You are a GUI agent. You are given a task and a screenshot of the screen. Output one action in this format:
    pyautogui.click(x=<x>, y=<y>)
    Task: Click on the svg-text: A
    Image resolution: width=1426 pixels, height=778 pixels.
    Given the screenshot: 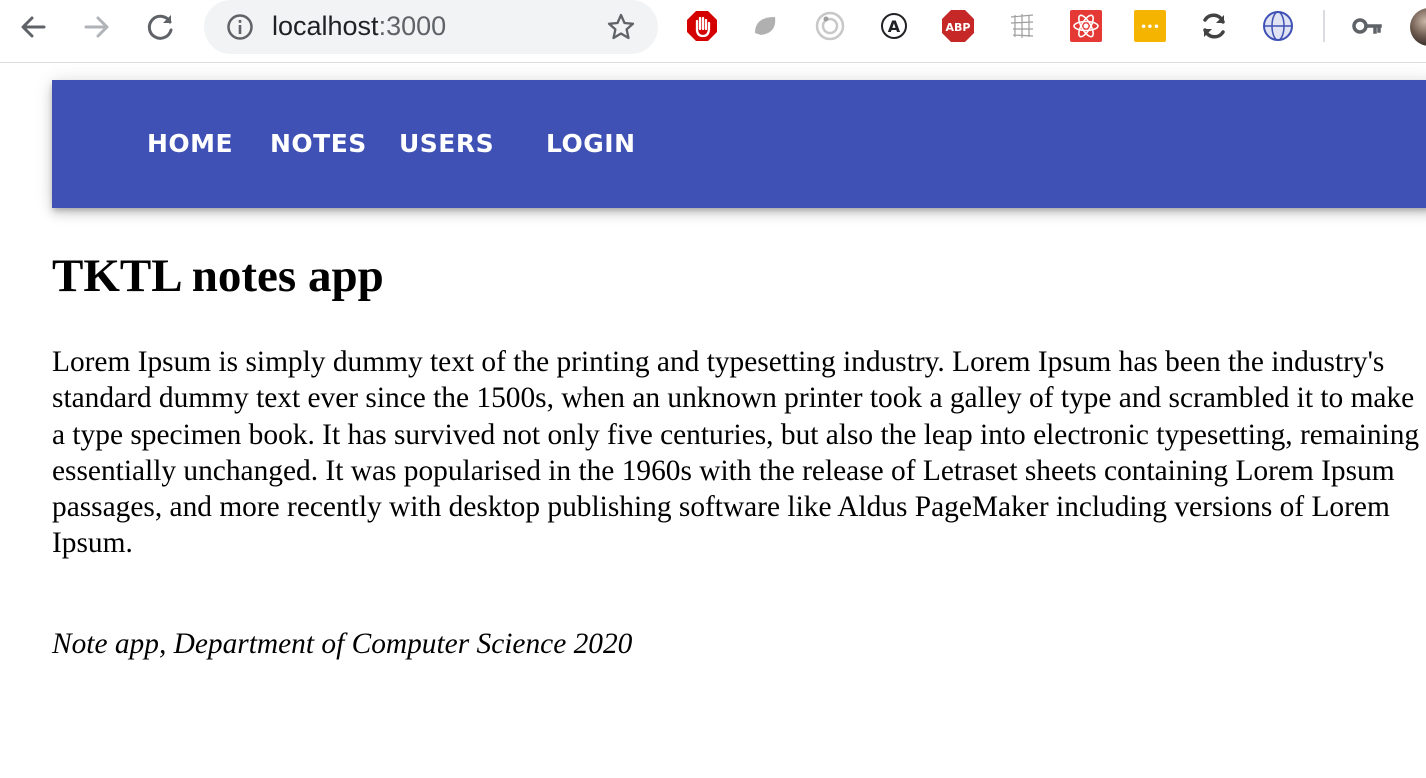 What is the action you would take?
    pyautogui.click(x=894, y=26)
    